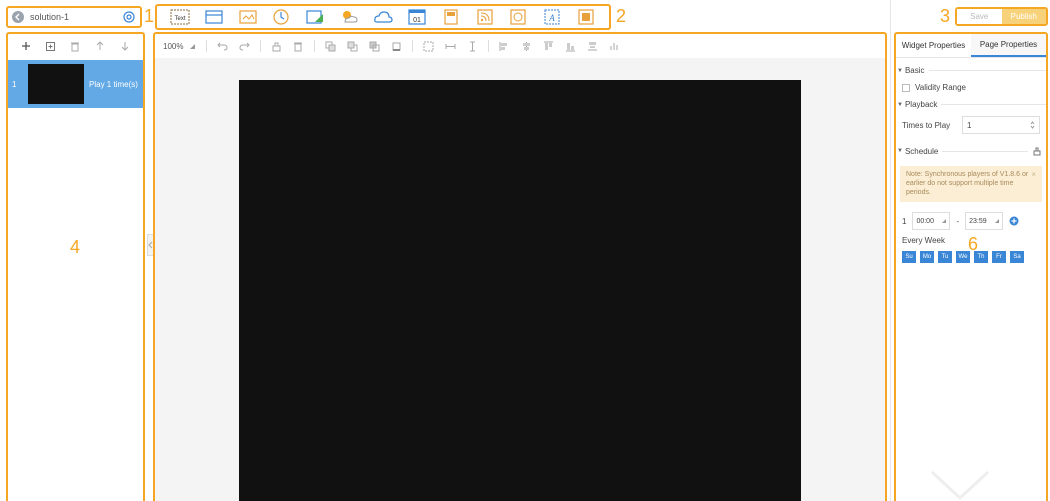 The image size is (1050, 501). I want to click on time-range-dash: -, so click(958, 221).